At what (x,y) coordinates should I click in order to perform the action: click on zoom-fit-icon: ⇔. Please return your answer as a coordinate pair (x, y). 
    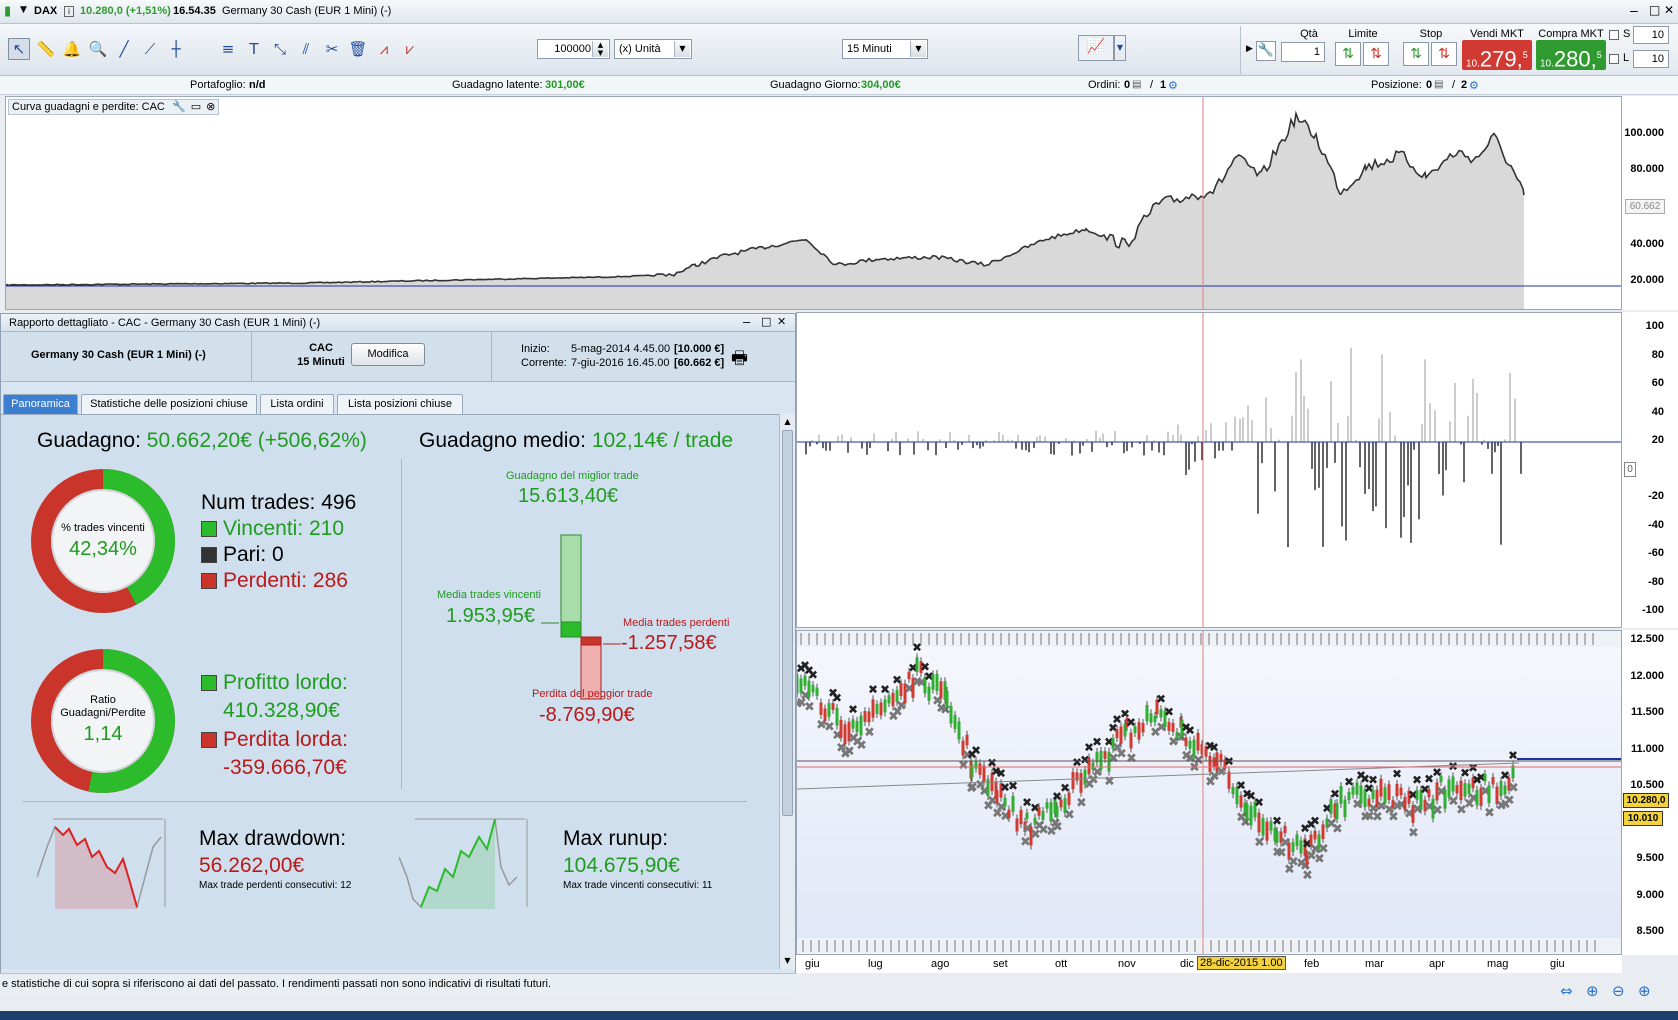
    Looking at the image, I should click on (1566, 991).